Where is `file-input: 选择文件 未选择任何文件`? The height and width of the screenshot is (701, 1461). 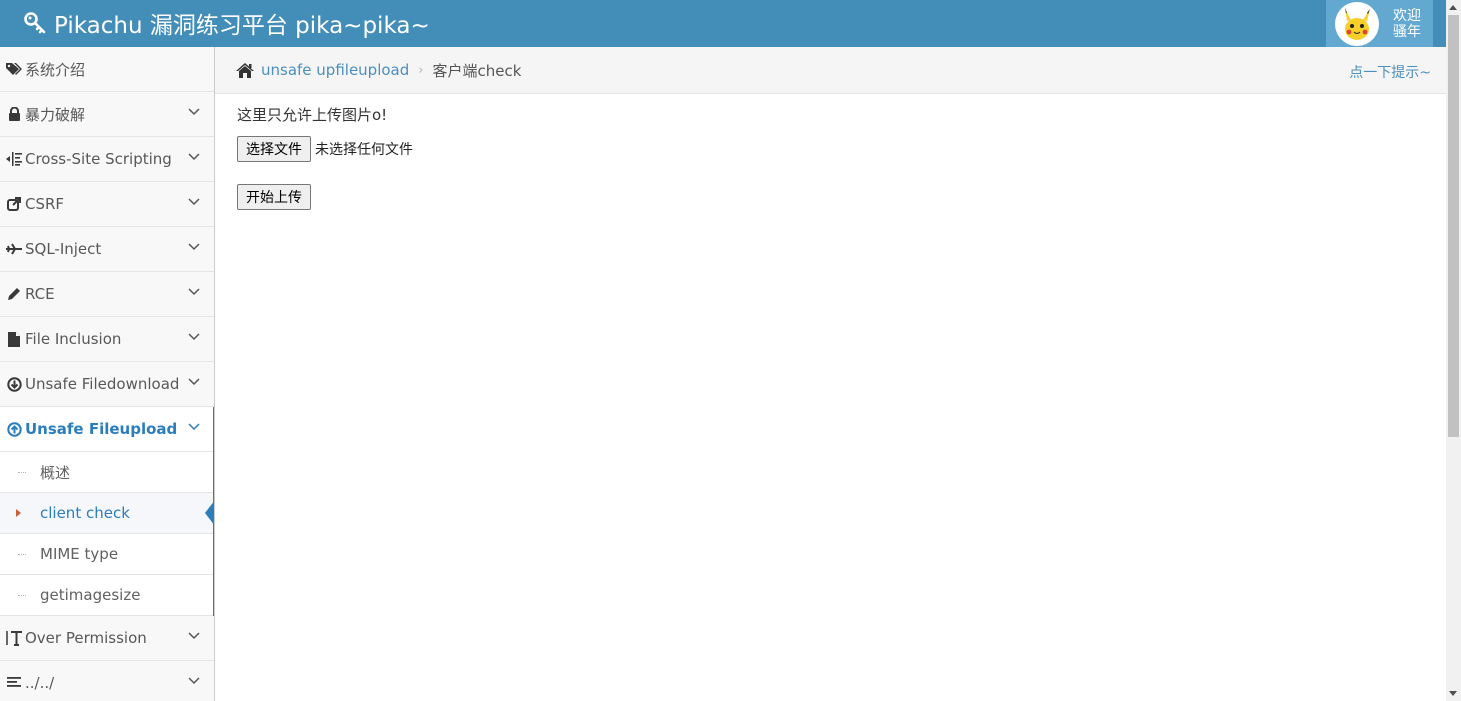 file-input: 选择文件 未选择任何文件 is located at coordinates (325, 149).